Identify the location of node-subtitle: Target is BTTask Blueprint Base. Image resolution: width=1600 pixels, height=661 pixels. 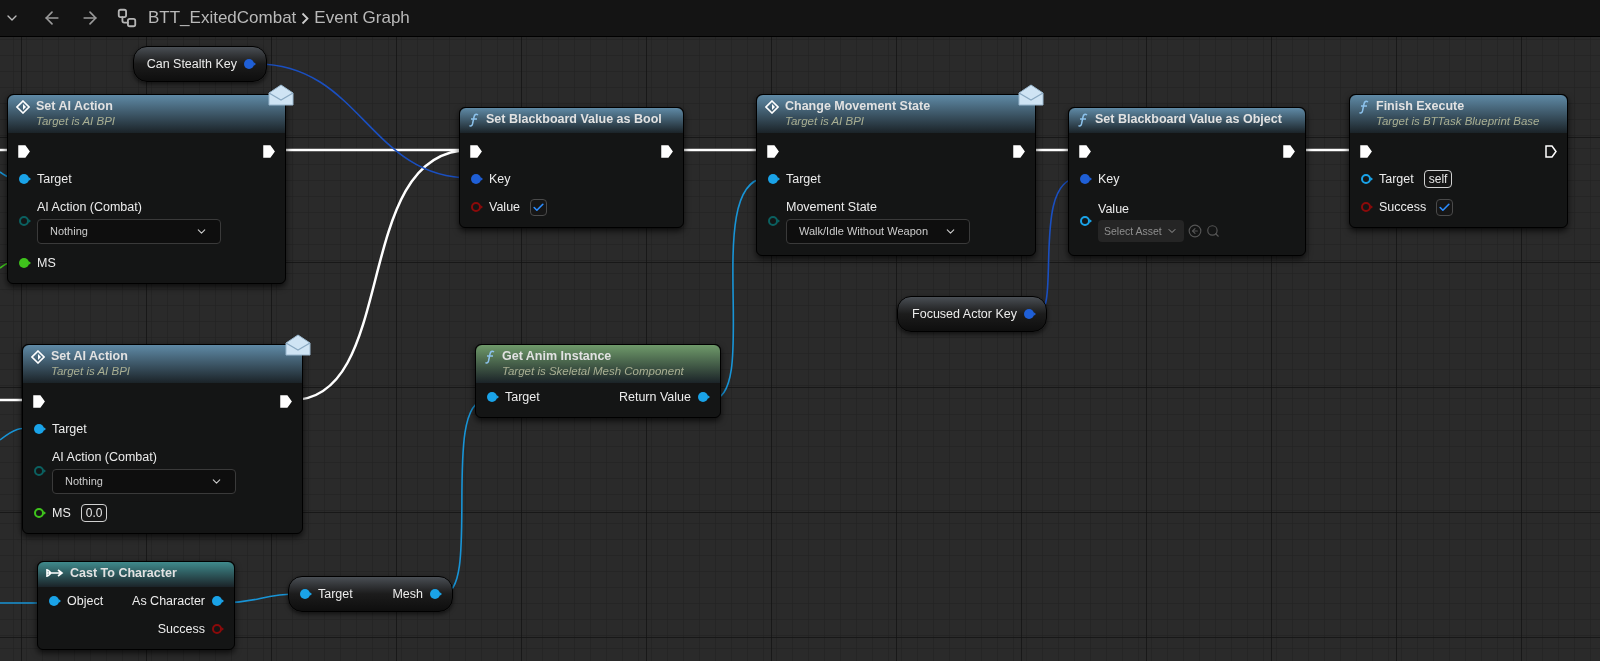
(1458, 121).